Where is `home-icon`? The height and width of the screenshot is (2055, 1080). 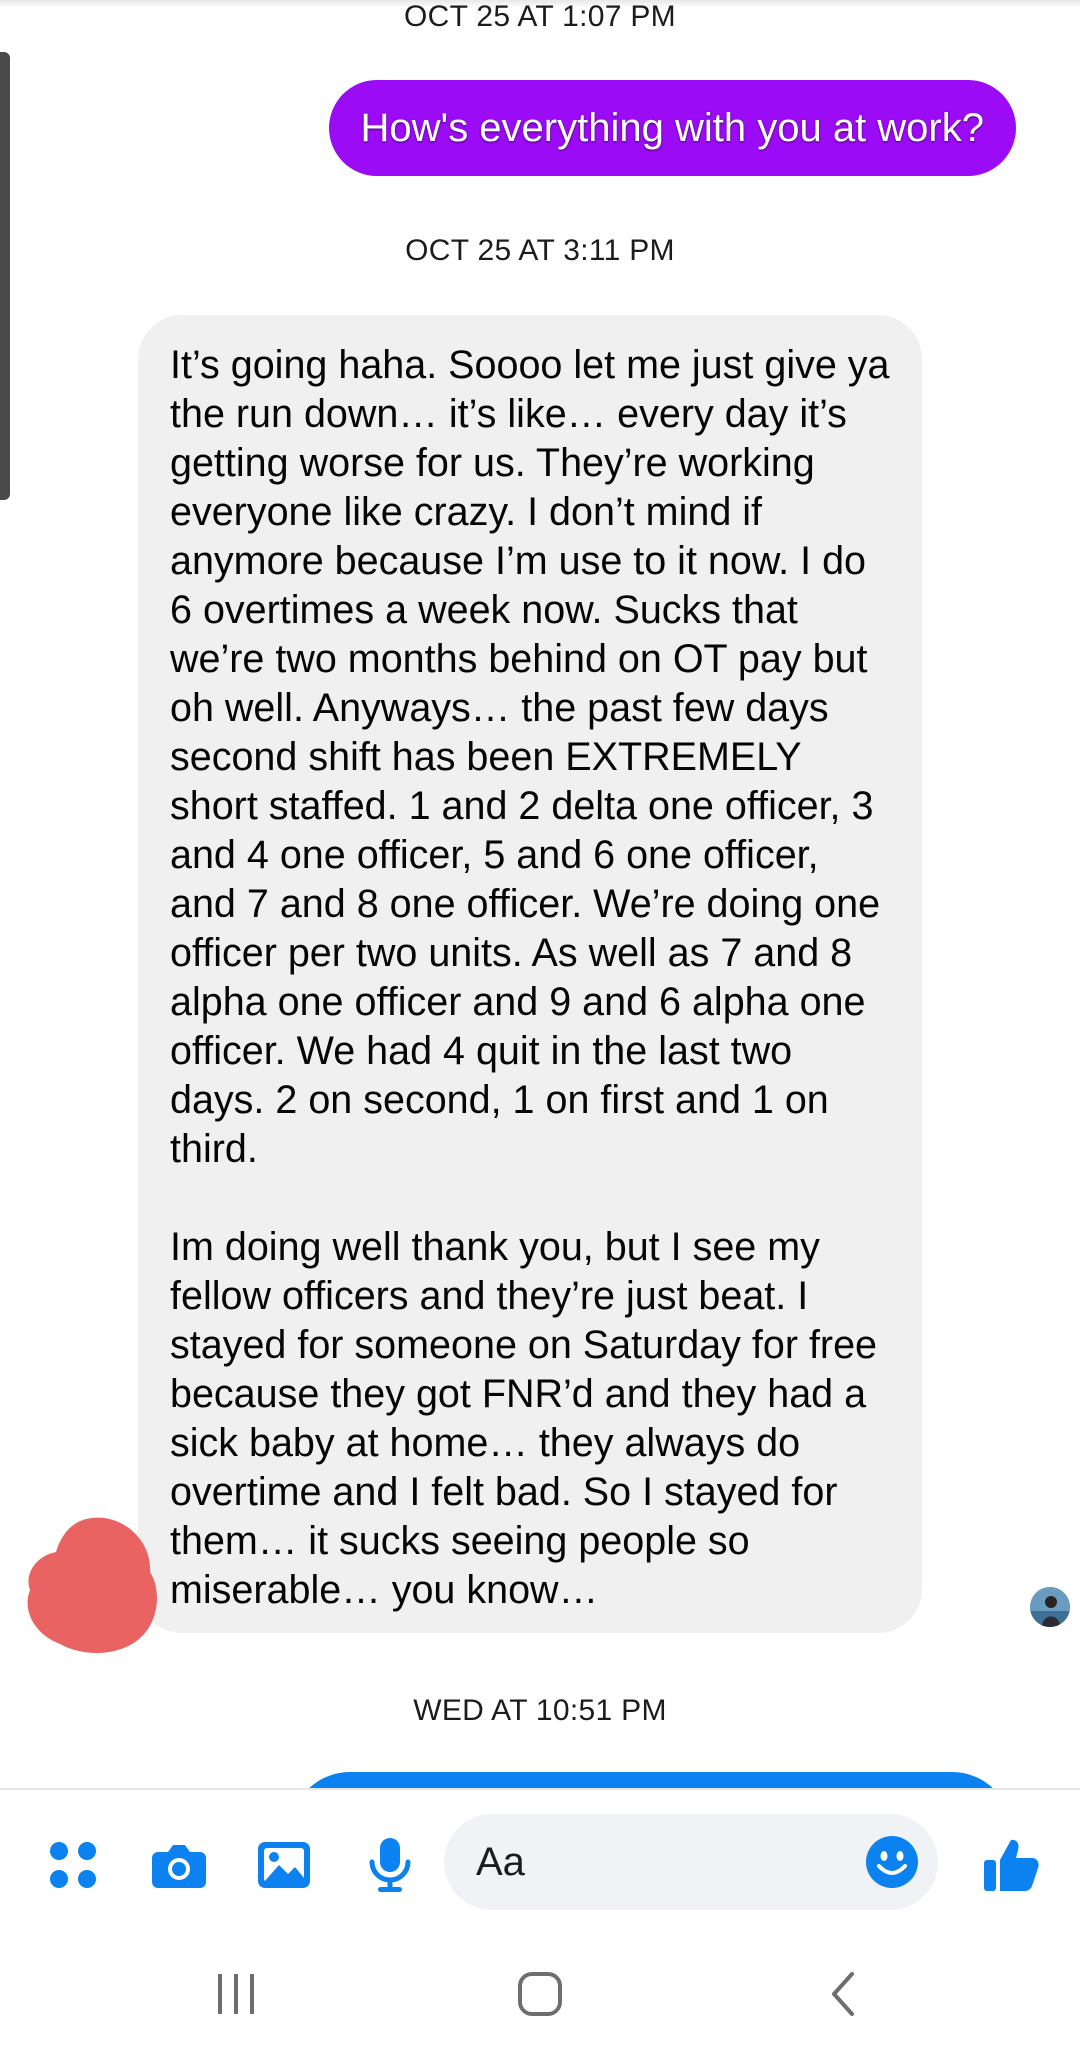 home-icon is located at coordinates (540, 1994).